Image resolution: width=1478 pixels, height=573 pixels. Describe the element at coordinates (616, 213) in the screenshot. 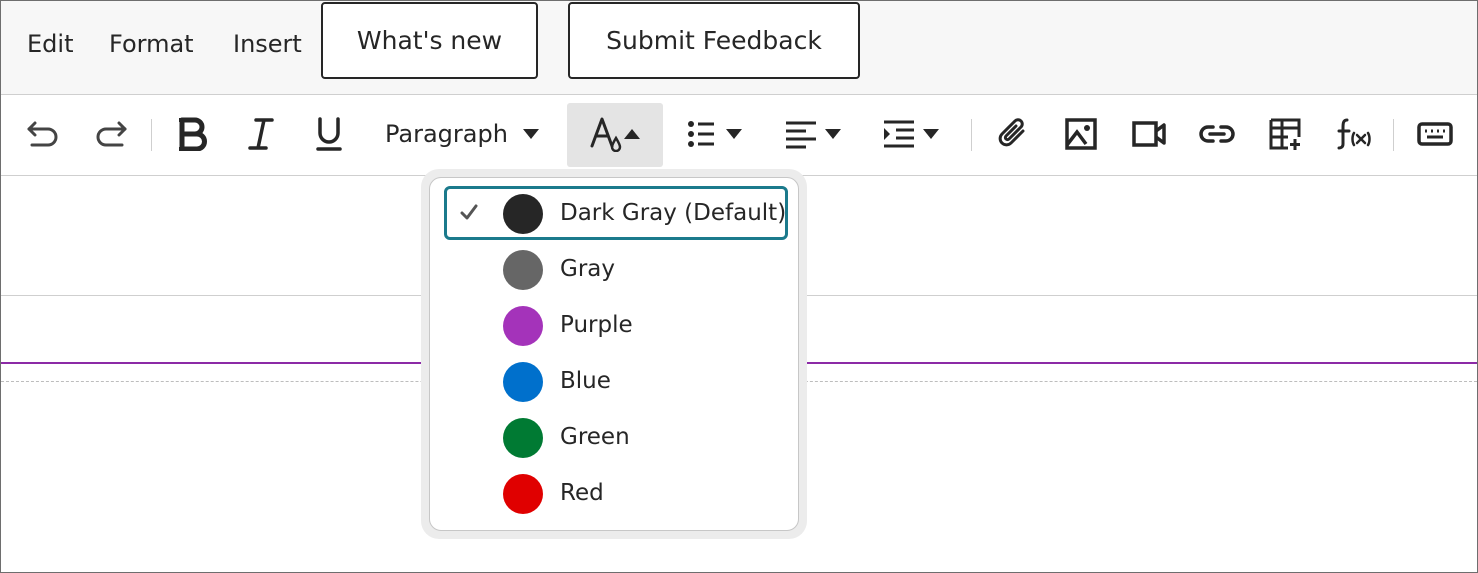

I see `selected-option-focus-ring` at that location.